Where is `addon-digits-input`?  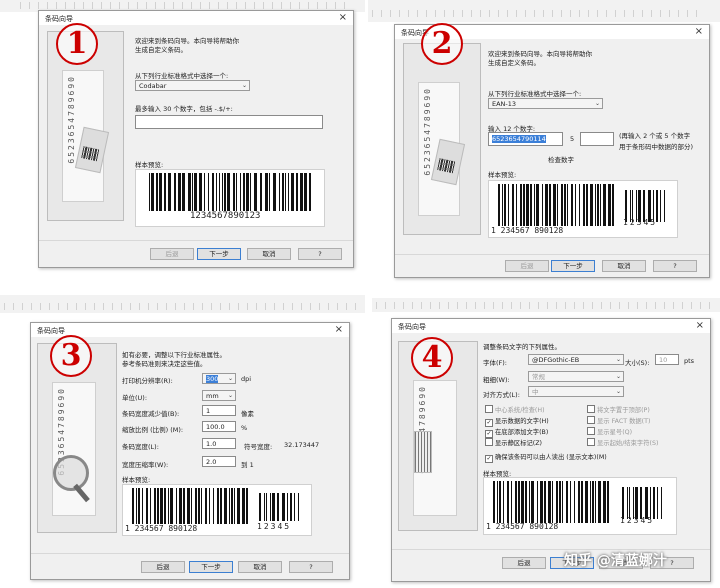
addon-digits-input is located at coordinates (597, 139).